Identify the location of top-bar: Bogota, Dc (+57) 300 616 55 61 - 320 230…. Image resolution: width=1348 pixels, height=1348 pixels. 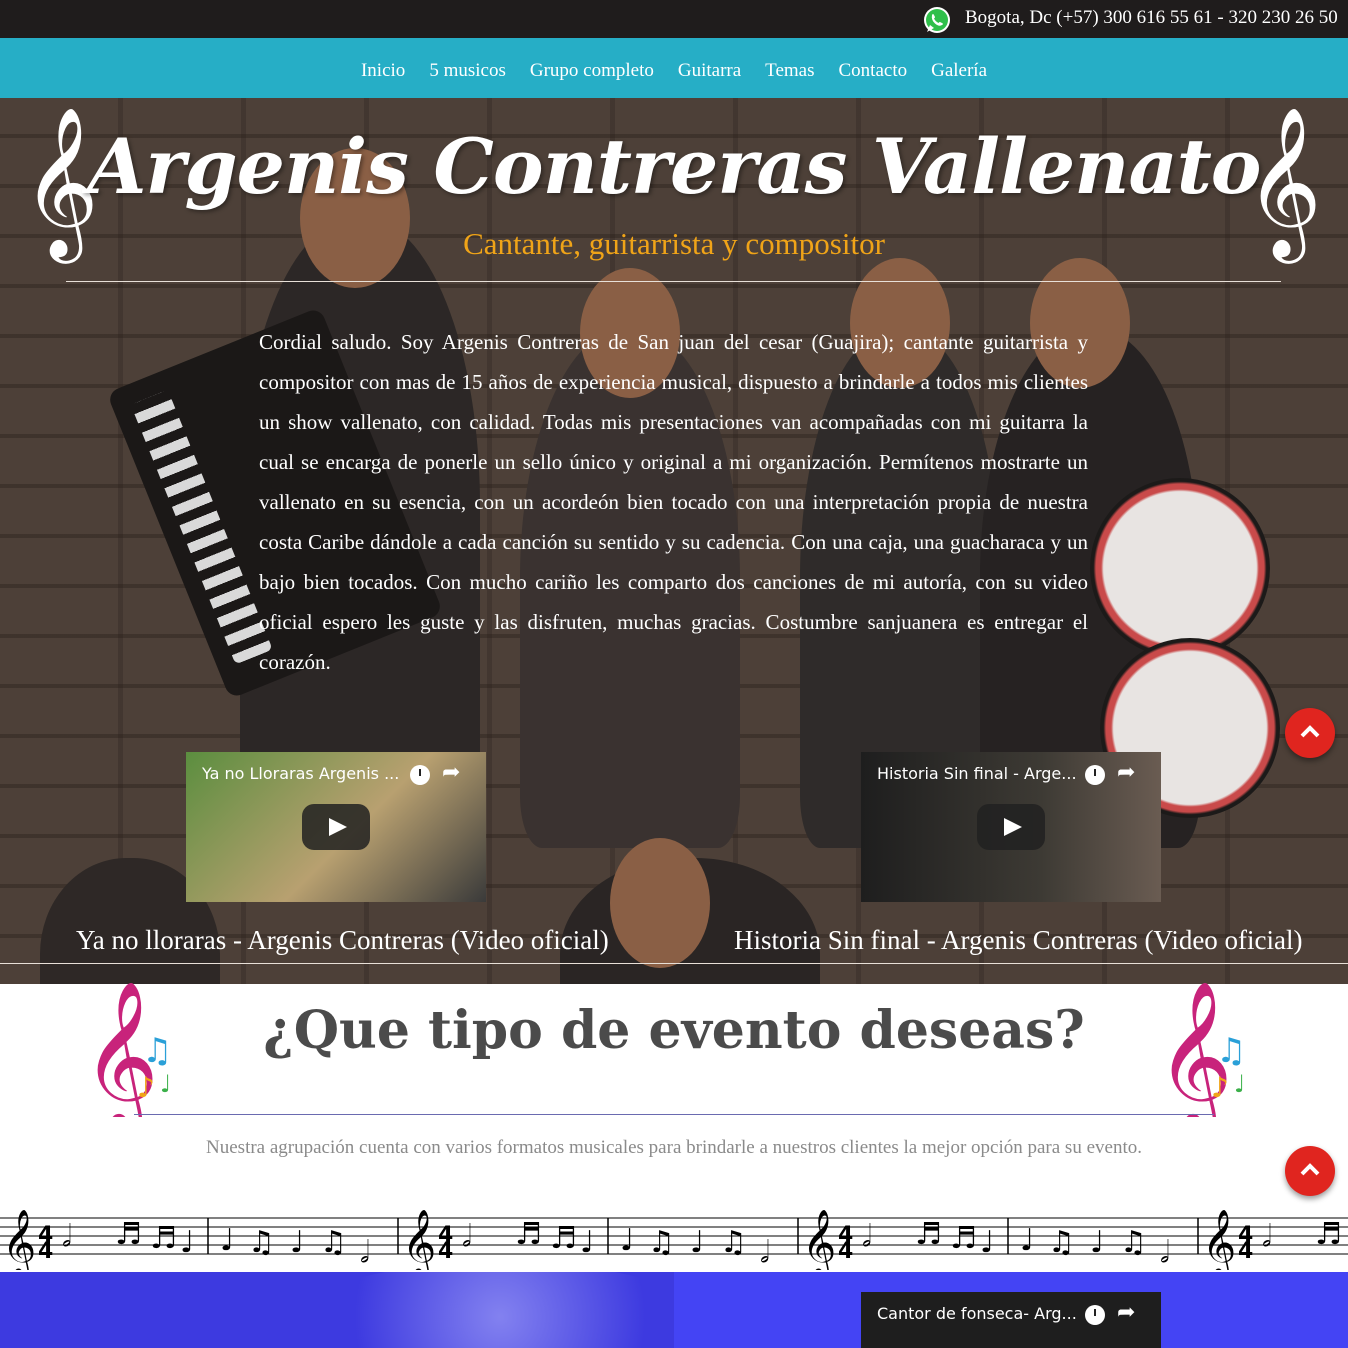
(674, 19).